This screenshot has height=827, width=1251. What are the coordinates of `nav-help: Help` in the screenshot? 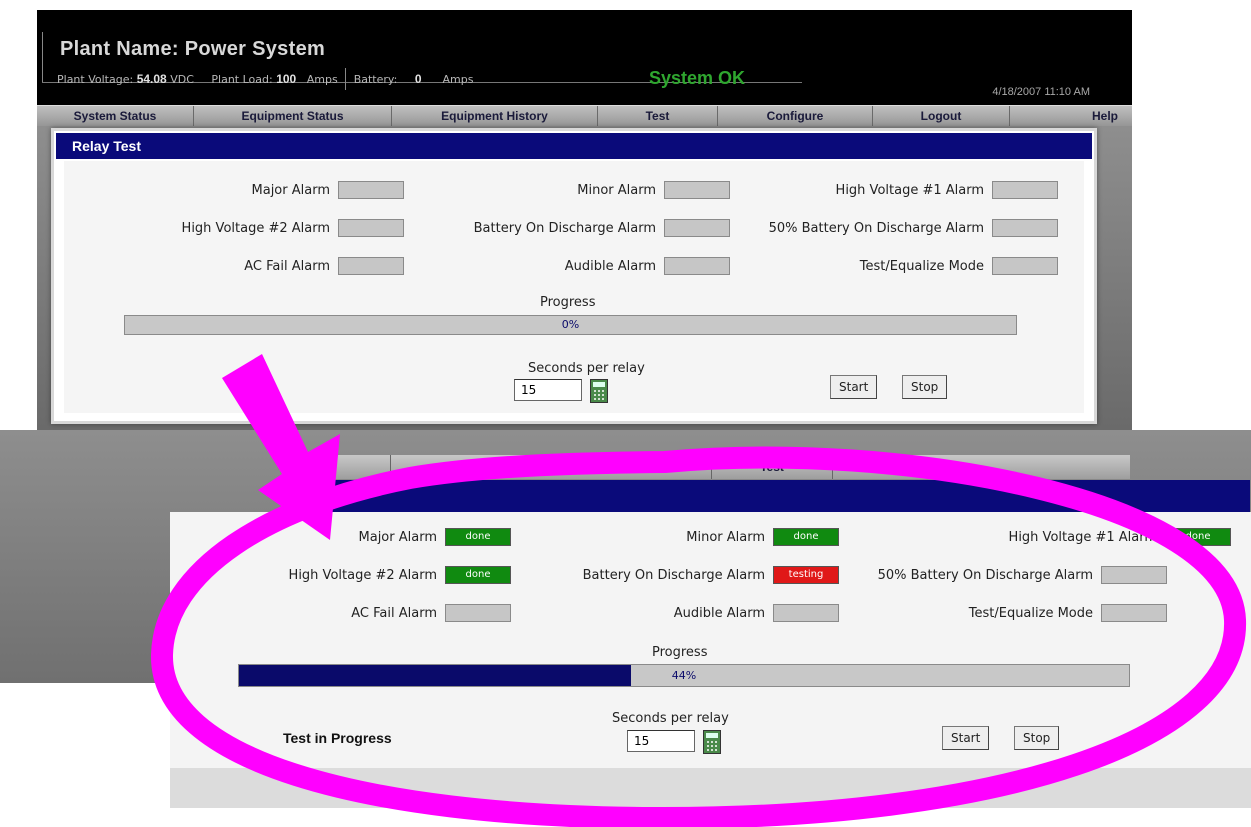 It's located at (1071, 116).